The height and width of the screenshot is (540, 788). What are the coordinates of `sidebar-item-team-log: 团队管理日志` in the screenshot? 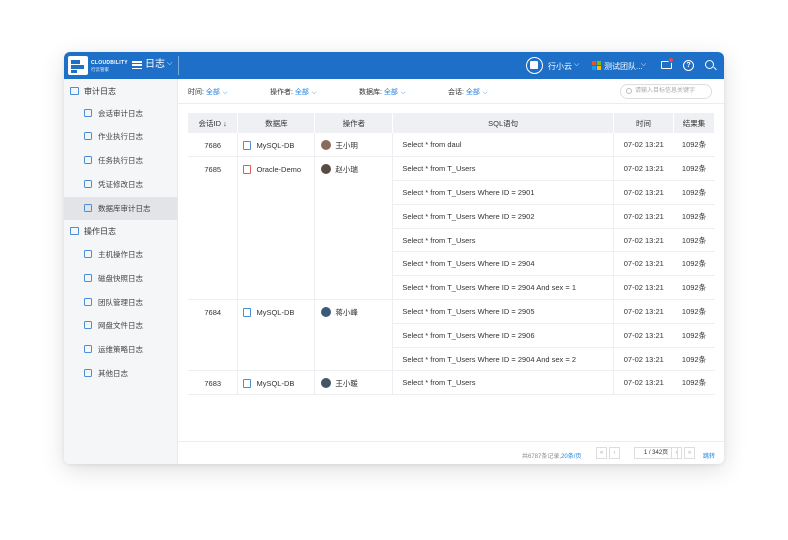 It's located at (120, 302).